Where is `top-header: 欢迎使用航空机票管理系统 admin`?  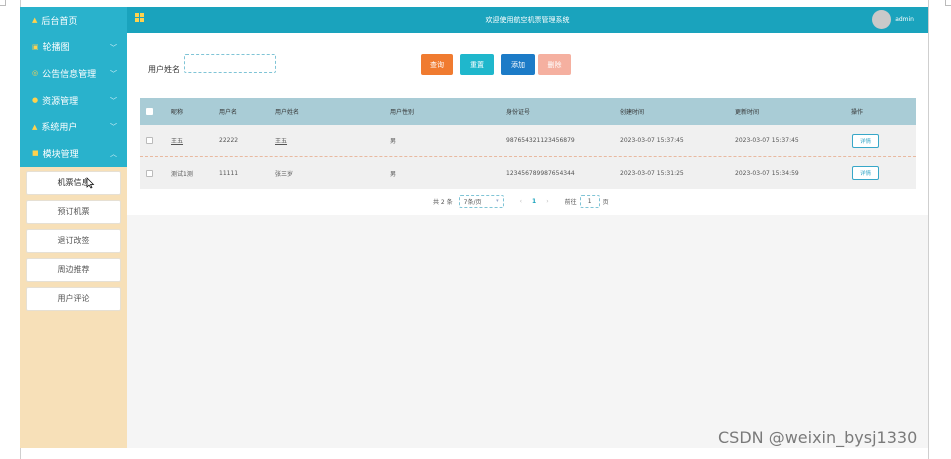
top-header: 欢迎使用航空机票管理系统 admin is located at coordinates (527, 20).